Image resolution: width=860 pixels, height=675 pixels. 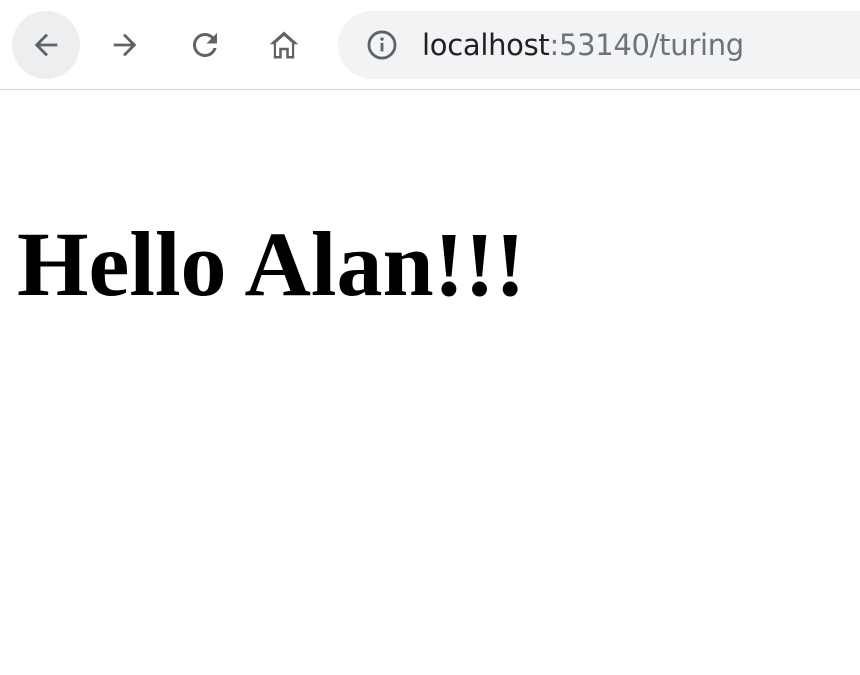 I want to click on page-heading: Hello Alan!!!, so click(x=271, y=264).